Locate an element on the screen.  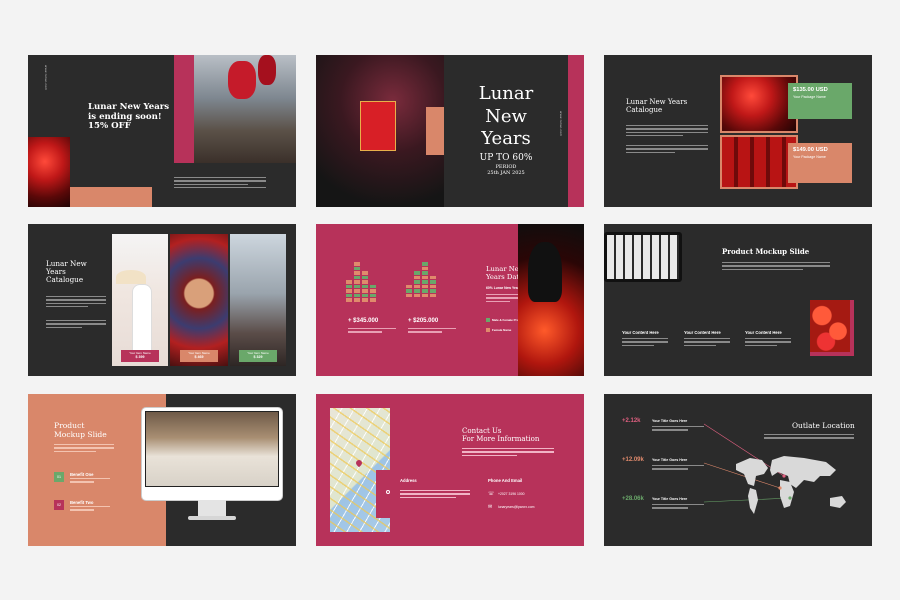
benefit-badge-2: 02 is located at coordinates (59, 505).